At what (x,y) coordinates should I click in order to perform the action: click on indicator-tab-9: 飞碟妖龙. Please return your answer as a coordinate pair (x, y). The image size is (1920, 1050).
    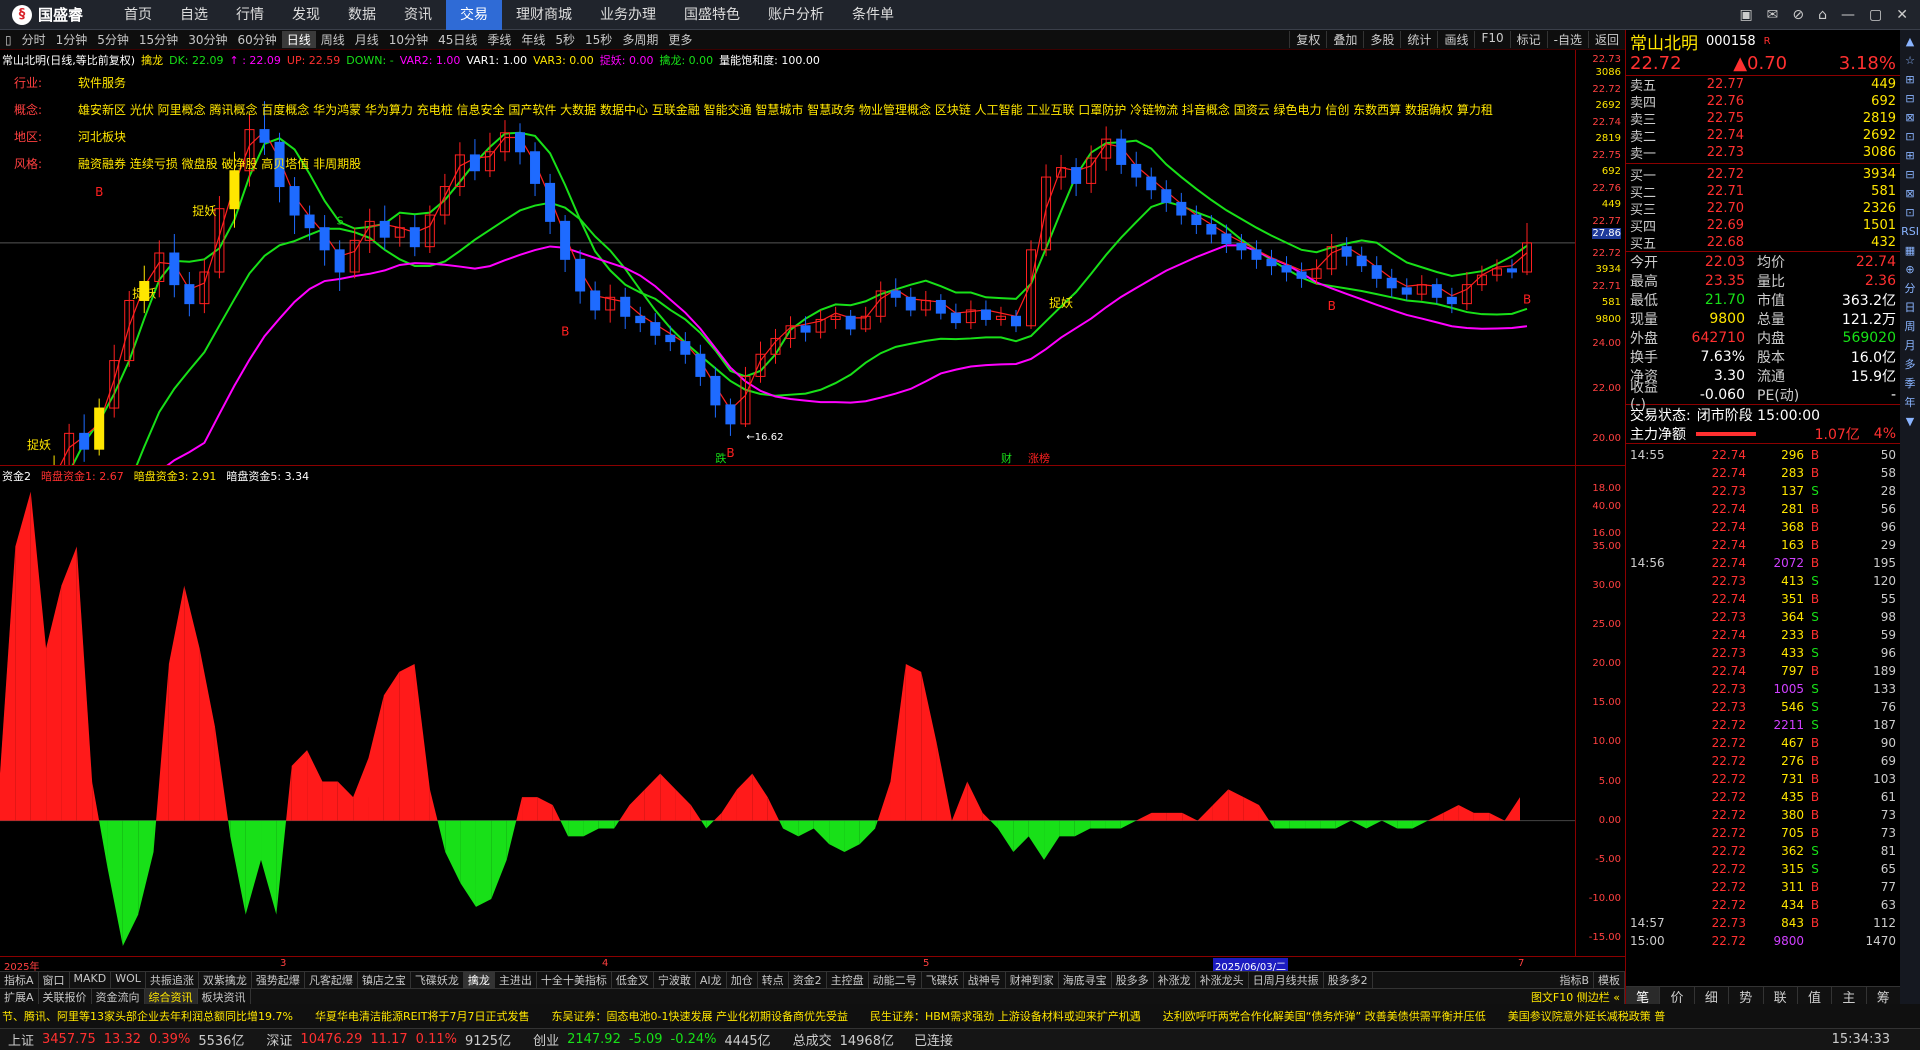
    Looking at the image, I should click on (437, 980).